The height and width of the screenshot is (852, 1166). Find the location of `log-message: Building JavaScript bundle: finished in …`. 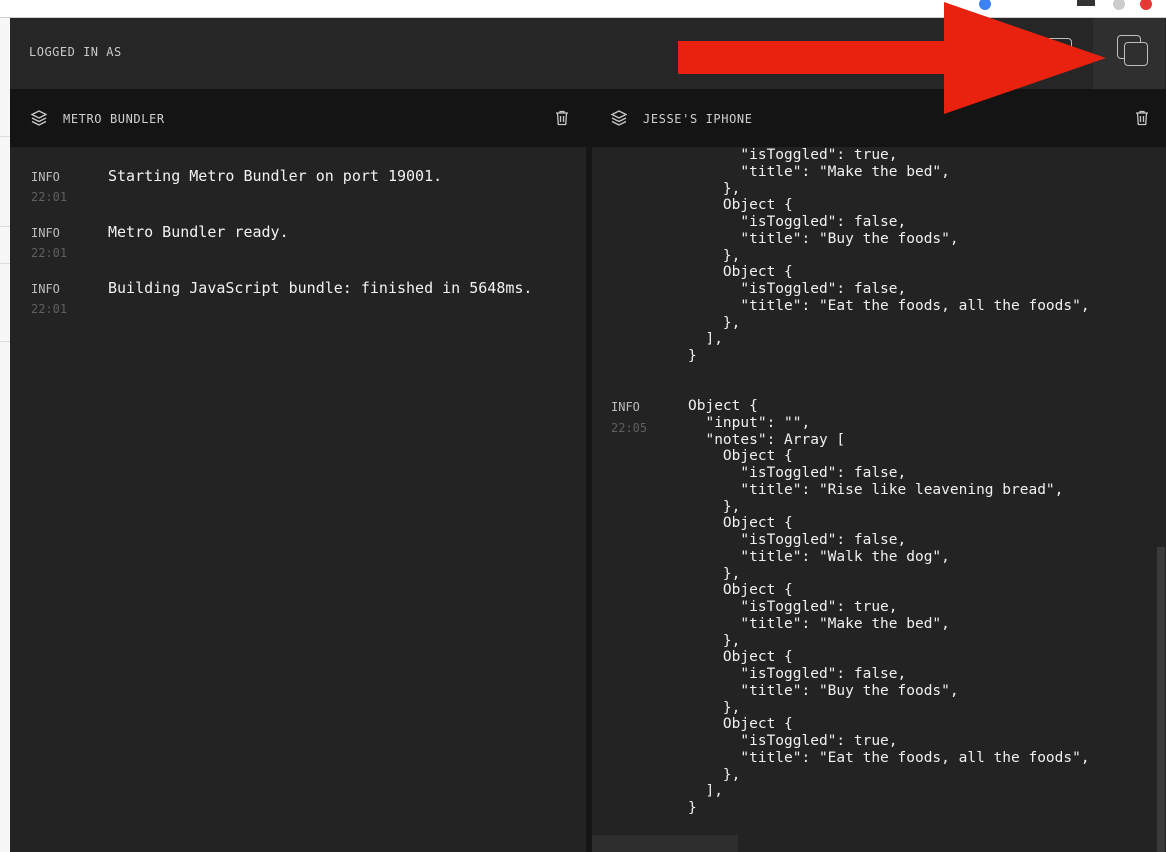

log-message: Building JavaScript bundle: finished in … is located at coordinates (320, 288).